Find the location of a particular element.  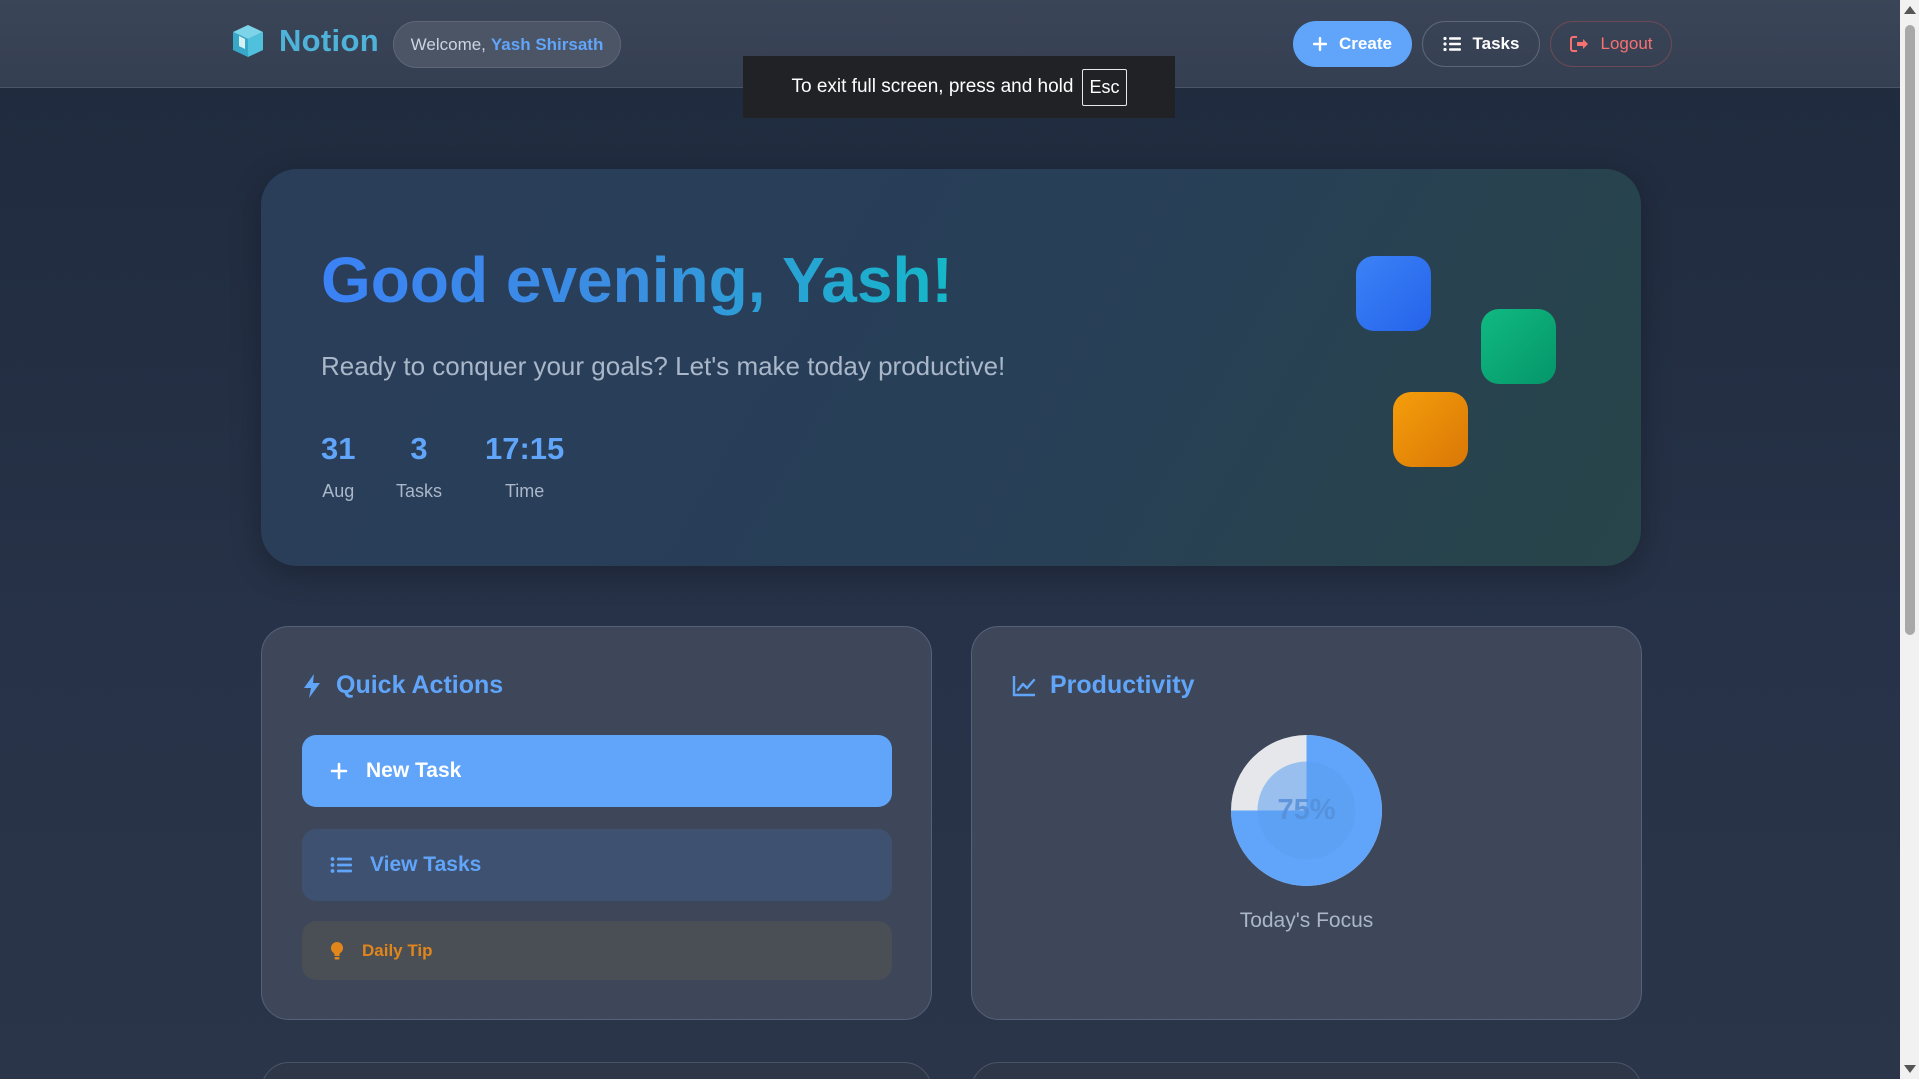

logout-icon is located at coordinates (1578, 44).